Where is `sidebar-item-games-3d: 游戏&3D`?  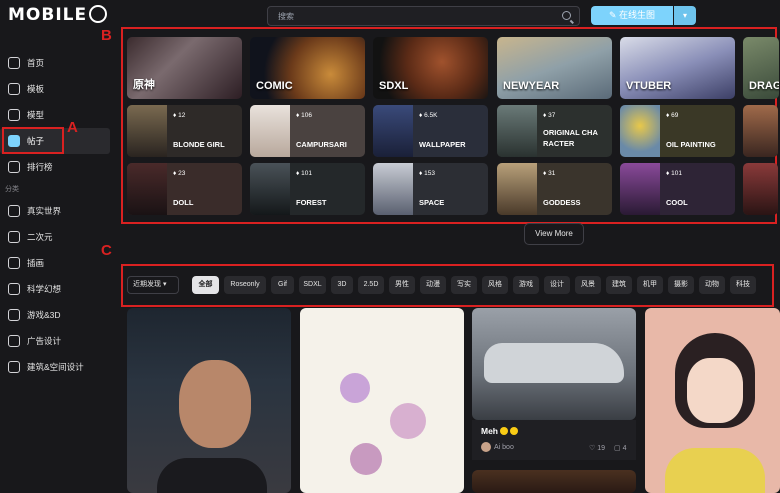 sidebar-item-games-3d: 游戏&3D is located at coordinates (59, 315).